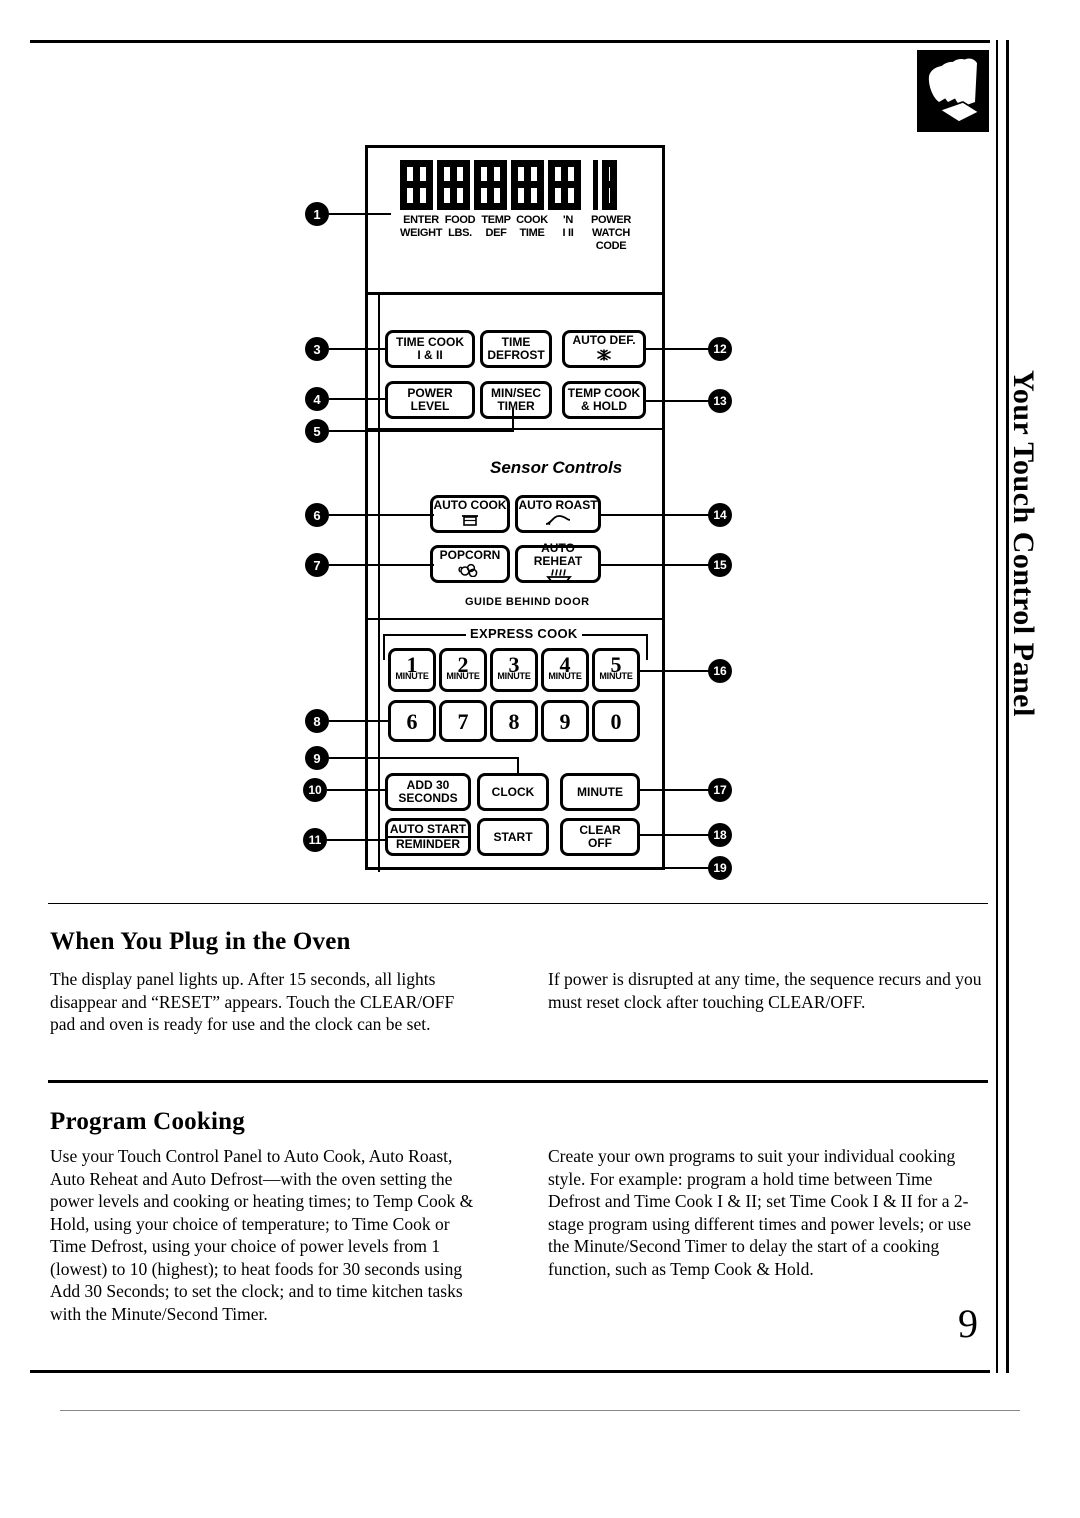  Describe the element at coordinates (953, 91) in the screenshot. I see `hand-pressing-icon` at that location.